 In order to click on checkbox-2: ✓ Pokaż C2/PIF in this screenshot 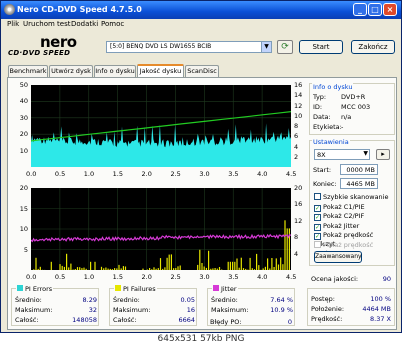, I will do `click(339, 216)`.